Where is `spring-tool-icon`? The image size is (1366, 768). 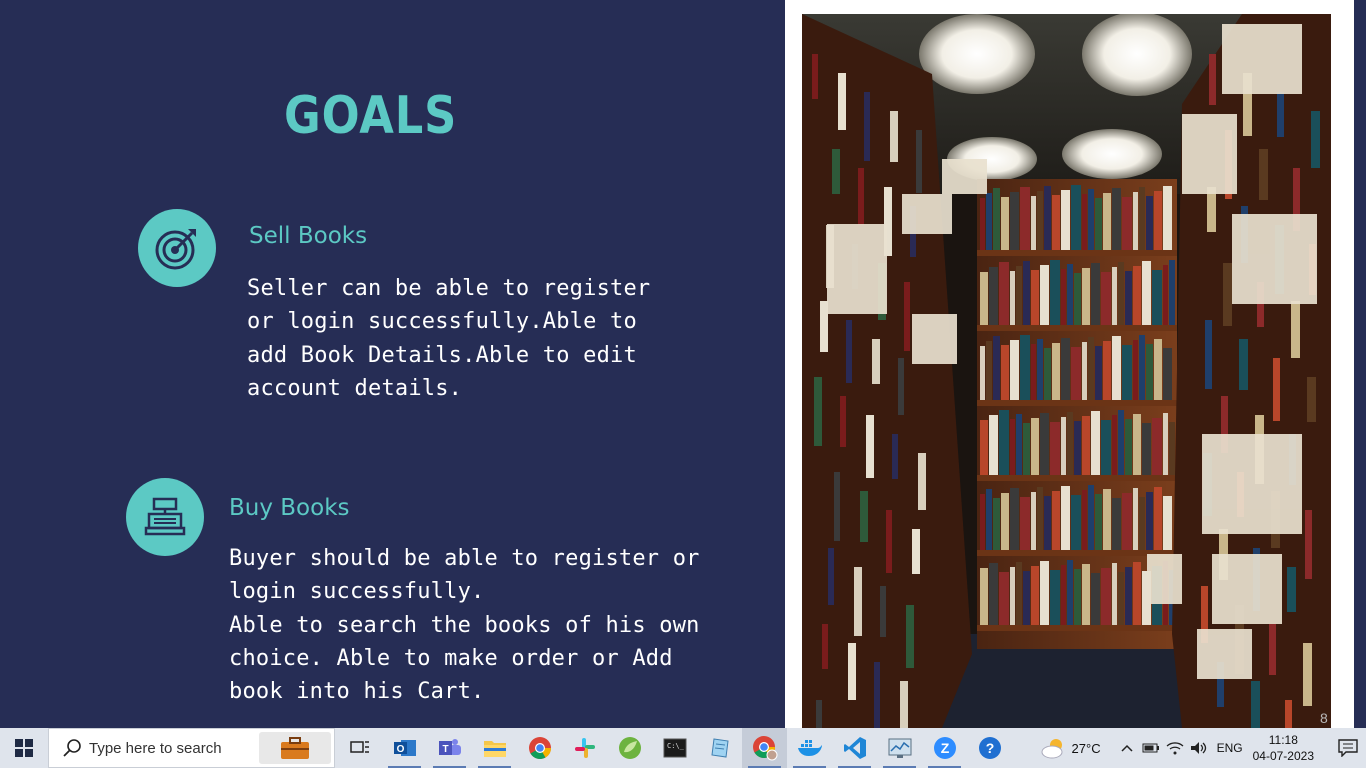
spring-tool-icon is located at coordinates (629, 748).